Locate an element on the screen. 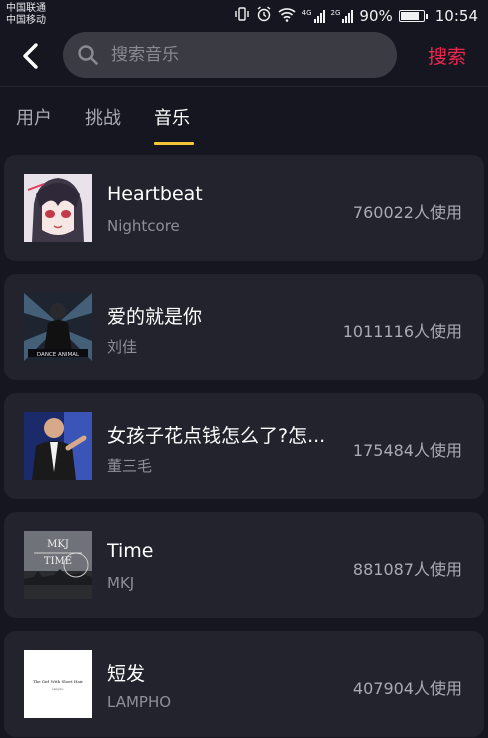 This screenshot has width=488, height=738. status-bar: 中国联通 中国移动 4G 2G 90% 10:54 is located at coordinates (244, 16).